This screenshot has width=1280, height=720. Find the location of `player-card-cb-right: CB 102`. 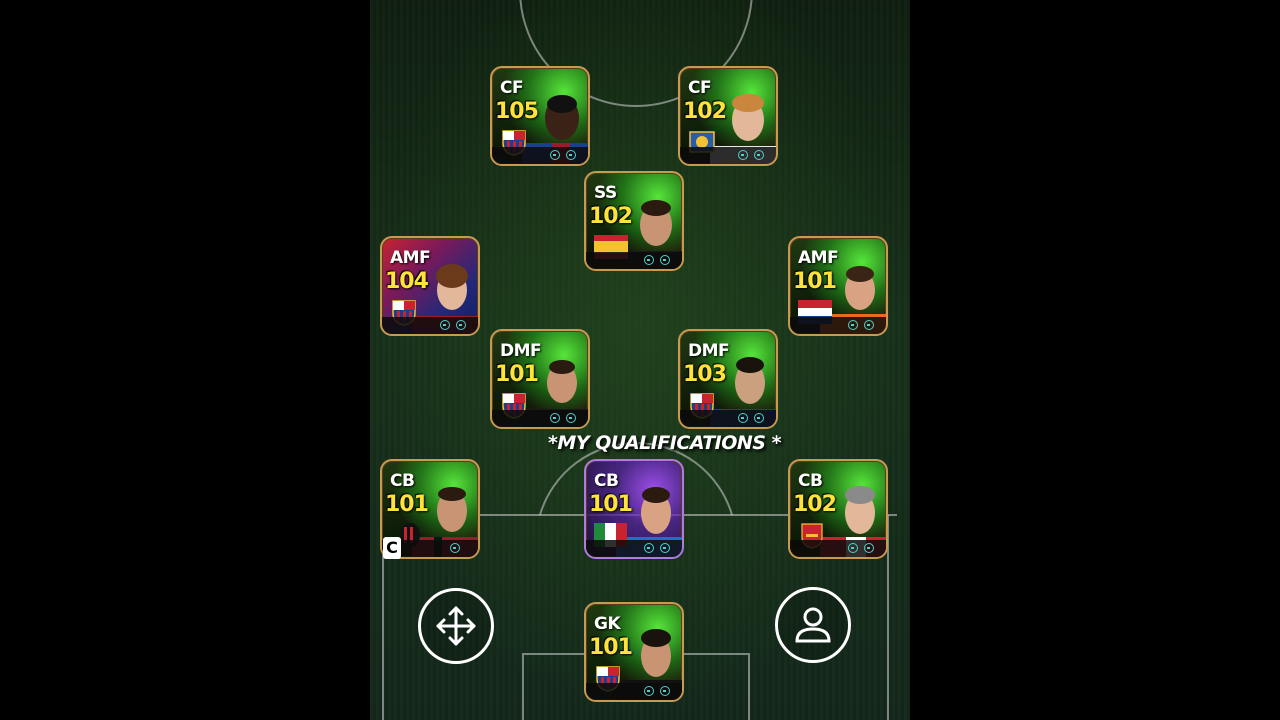

player-card-cb-right: CB 102 is located at coordinates (838, 509).